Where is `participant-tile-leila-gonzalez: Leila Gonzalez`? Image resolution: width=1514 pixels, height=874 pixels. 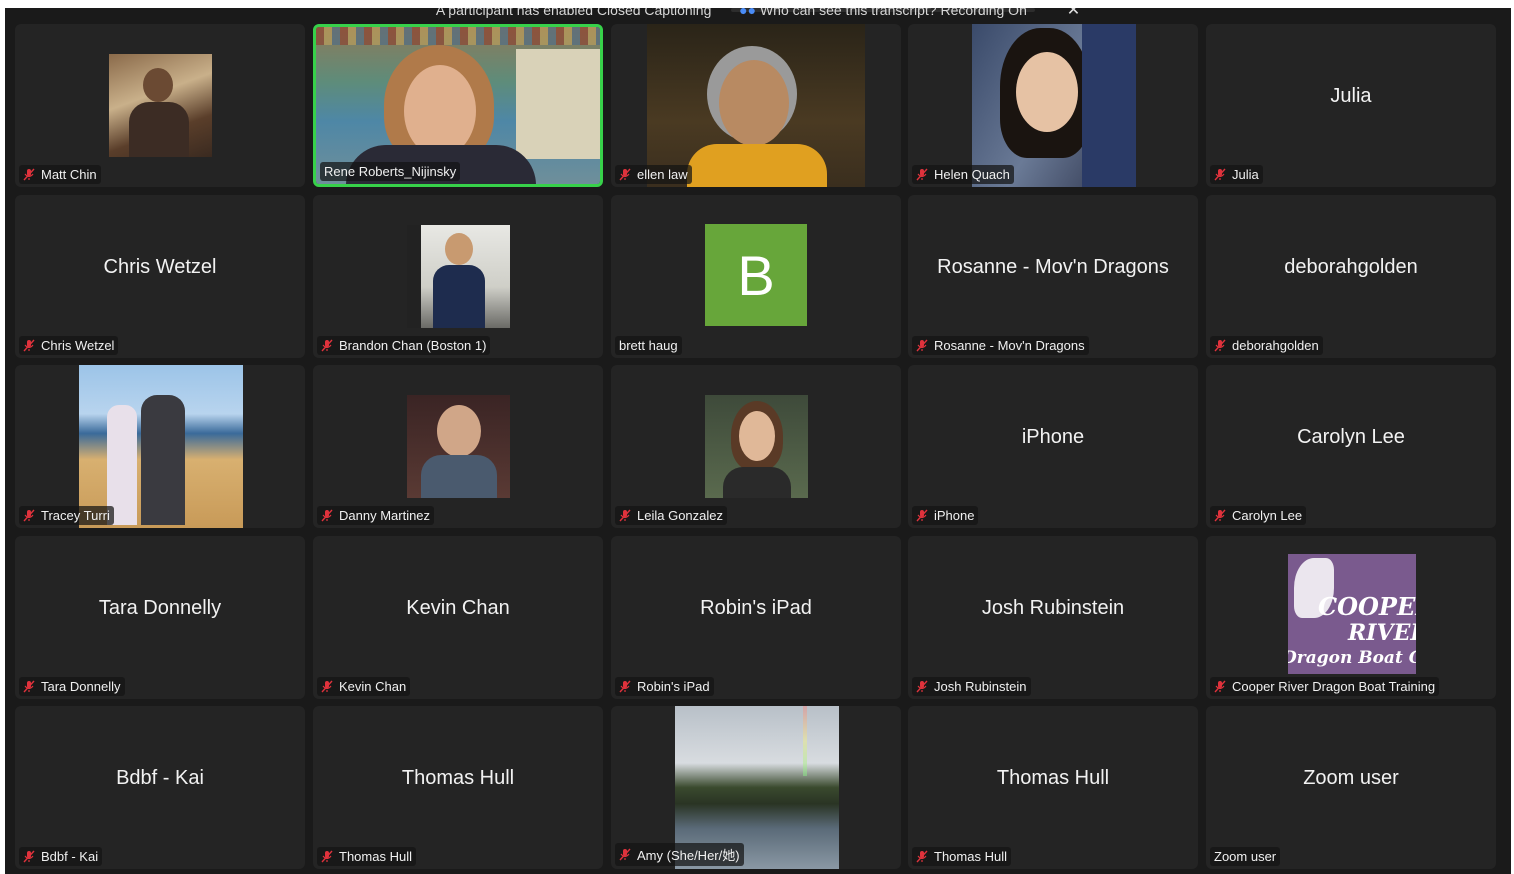
participant-tile-leila-gonzalez: Leila Gonzalez is located at coordinates (756, 446).